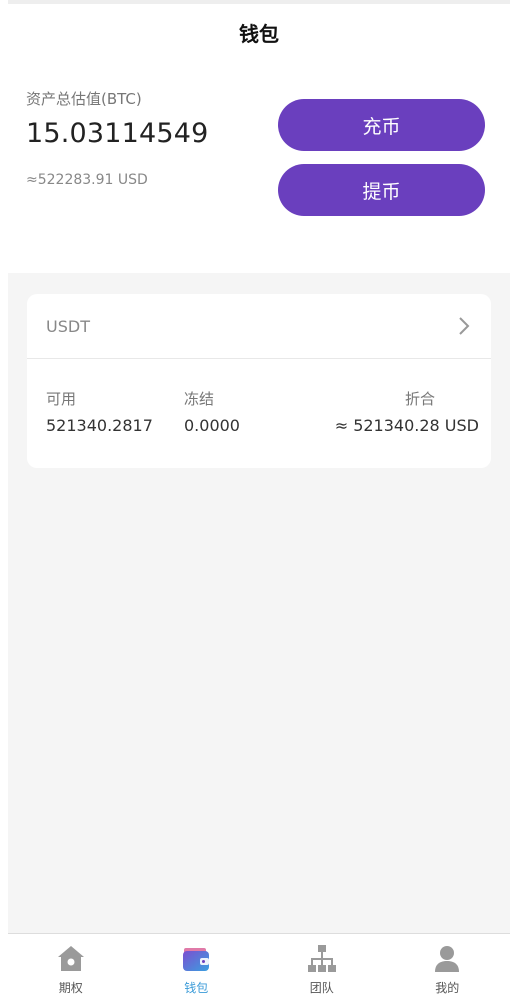 The height and width of the screenshot is (997, 510). What do you see at coordinates (381, 125) in the screenshot?
I see `deposit-button: 充币` at bounding box center [381, 125].